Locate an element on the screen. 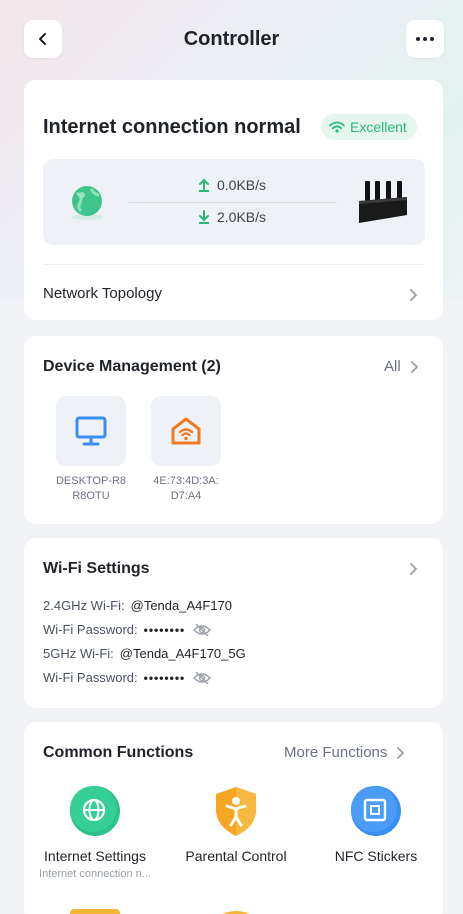  folder-icon is located at coordinates (95, 911).